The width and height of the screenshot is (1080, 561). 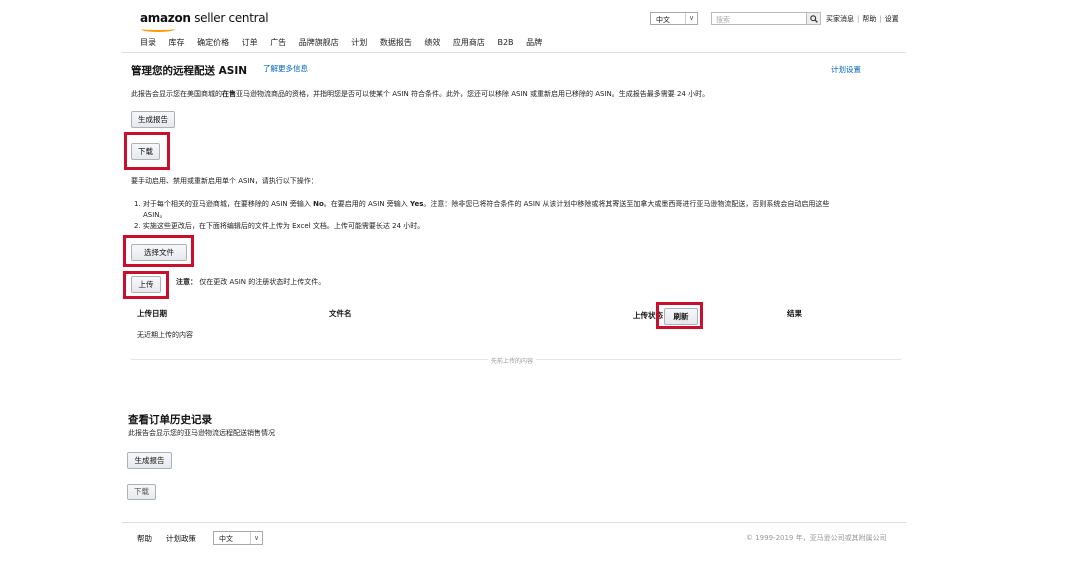 What do you see at coordinates (231, 18) in the screenshot?
I see `logo-product: seller central` at bounding box center [231, 18].